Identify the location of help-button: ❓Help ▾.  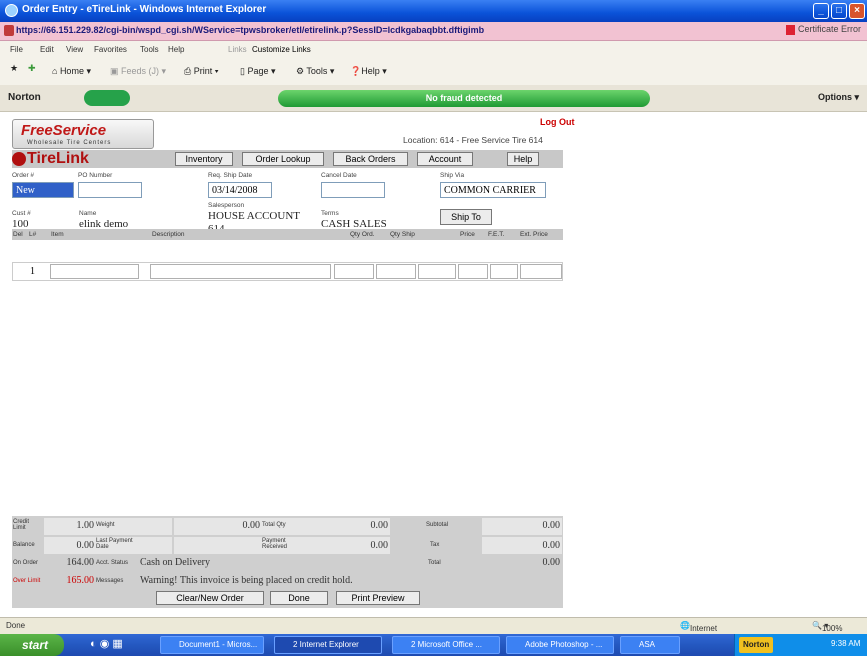
(368, 71).